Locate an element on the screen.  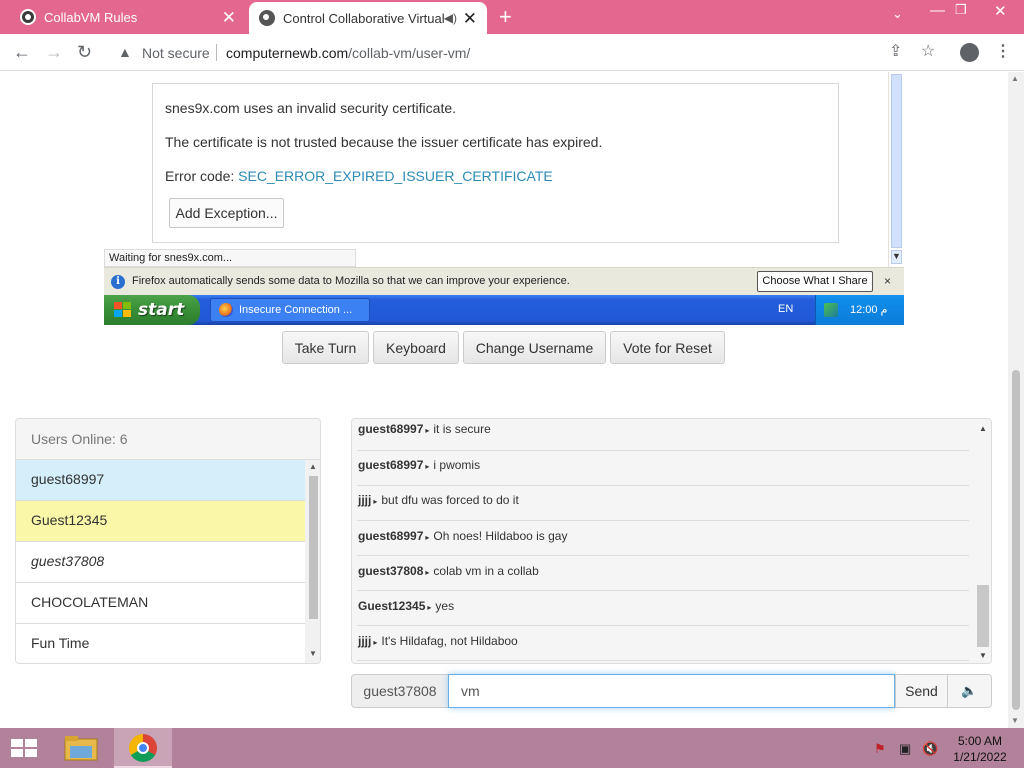
vm-scroll-down-icon: ▼ is located at coordinates (896, 257).